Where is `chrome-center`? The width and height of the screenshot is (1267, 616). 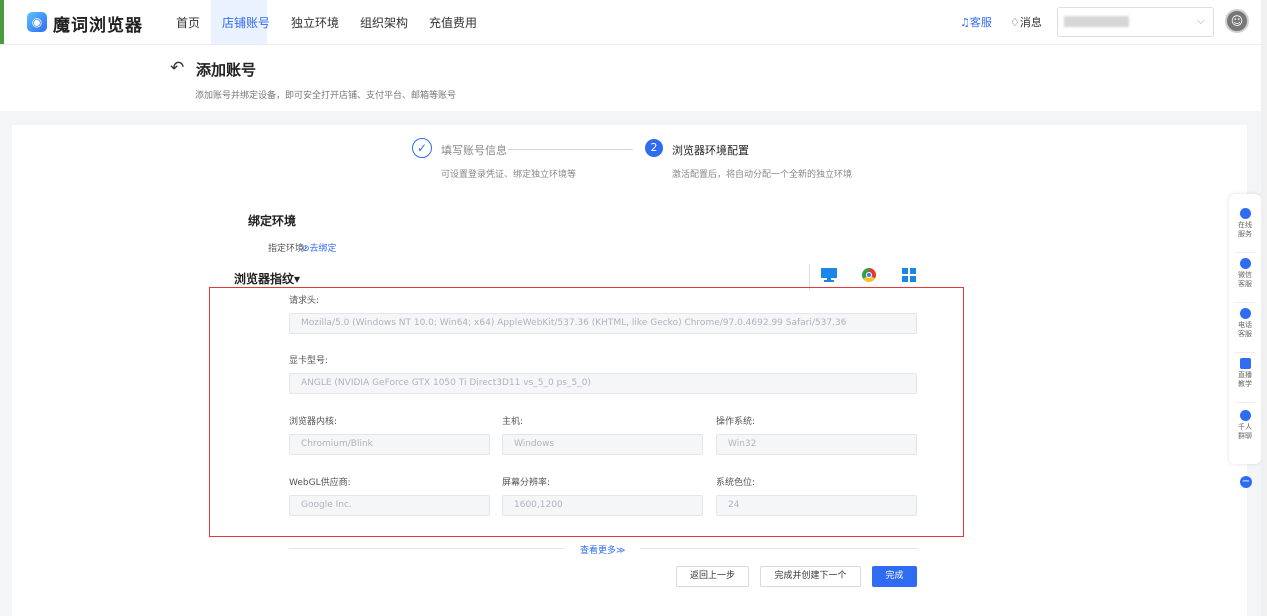
chrome-center is located at coordinates (869, 275).